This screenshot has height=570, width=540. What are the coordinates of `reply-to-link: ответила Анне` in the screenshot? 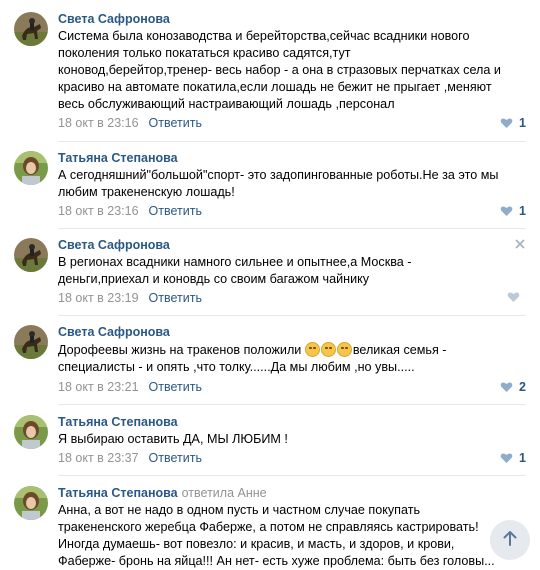 It's located at (224, 493).